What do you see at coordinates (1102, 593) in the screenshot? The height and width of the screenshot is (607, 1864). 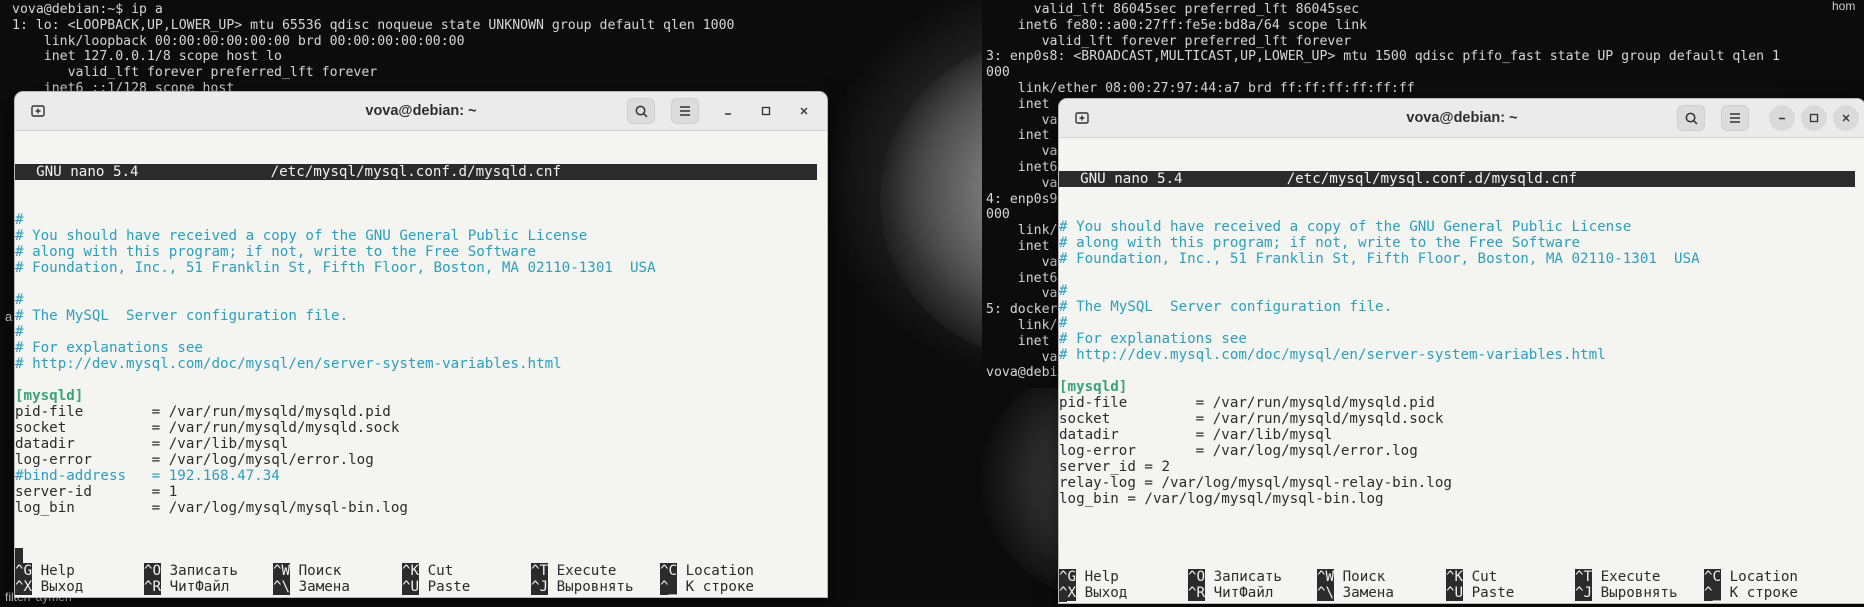 I see `shortcut-label: Выход` at bounding box center [1102, 593].